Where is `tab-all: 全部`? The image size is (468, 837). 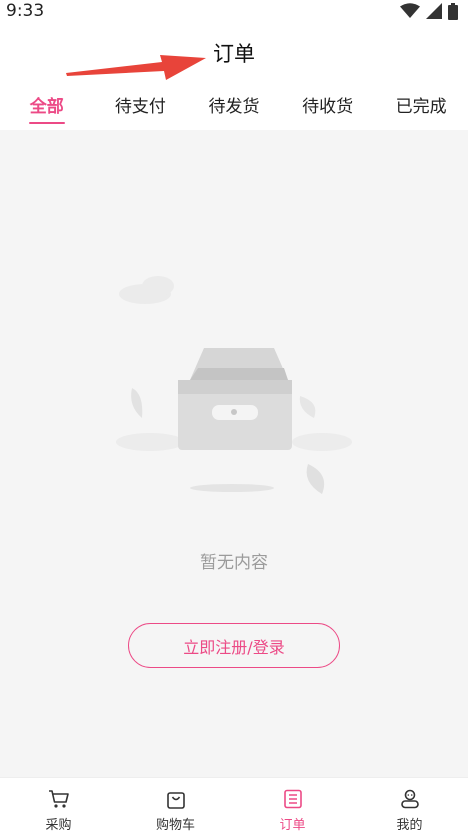
tab-all: 全部 is located at coordinates (47, 104).